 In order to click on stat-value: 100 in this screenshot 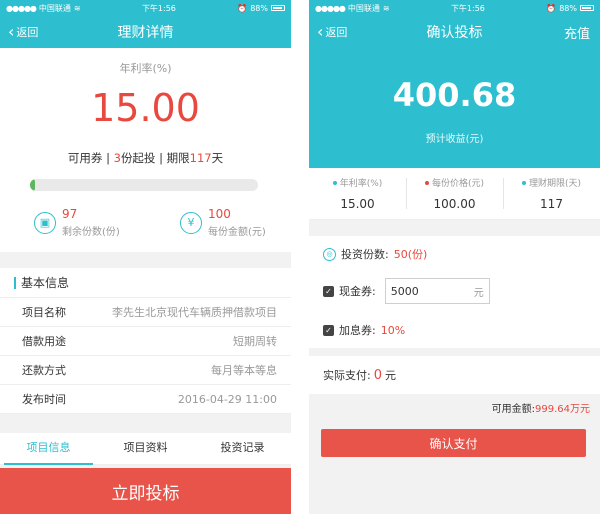, I will do `click(219, 214)`.